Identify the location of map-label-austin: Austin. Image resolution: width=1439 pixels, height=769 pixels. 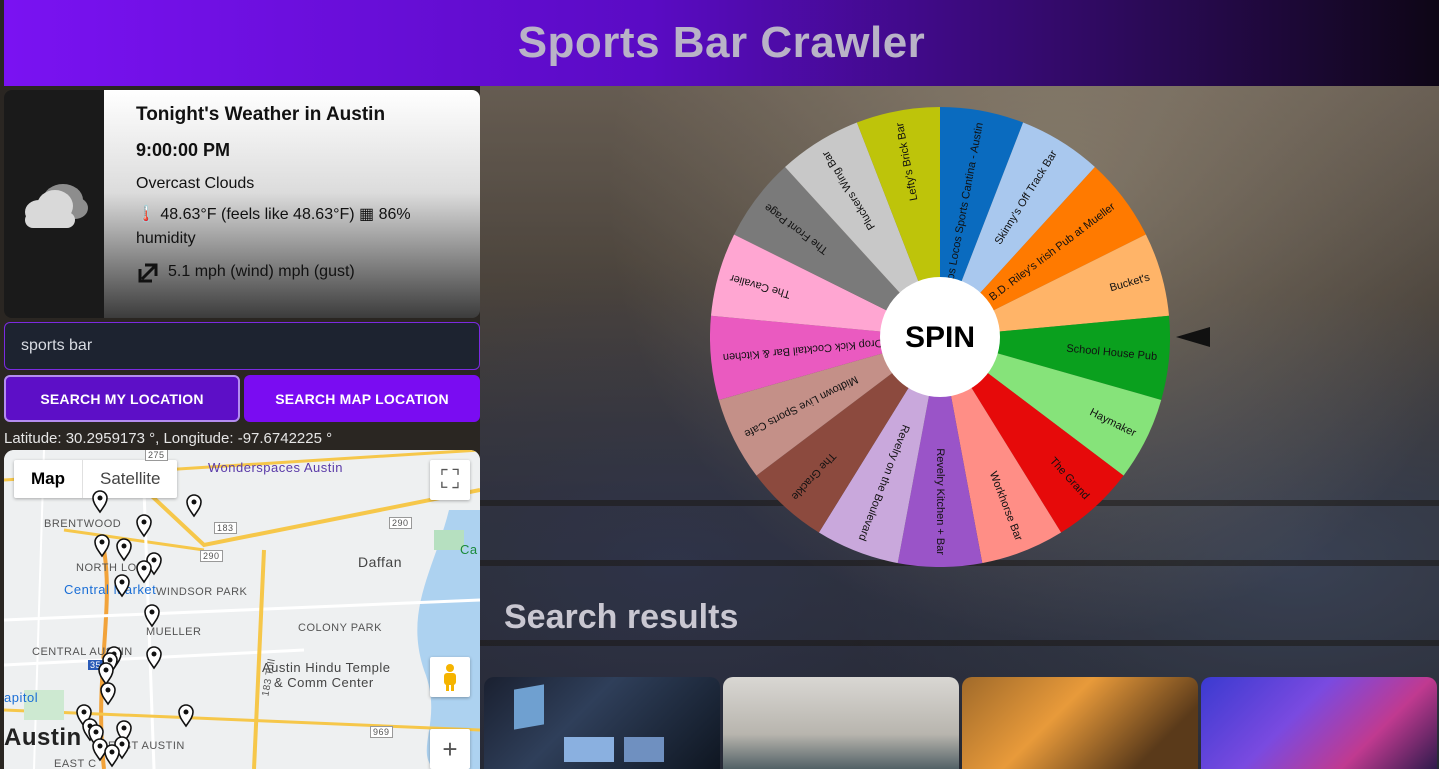
(43, 737).